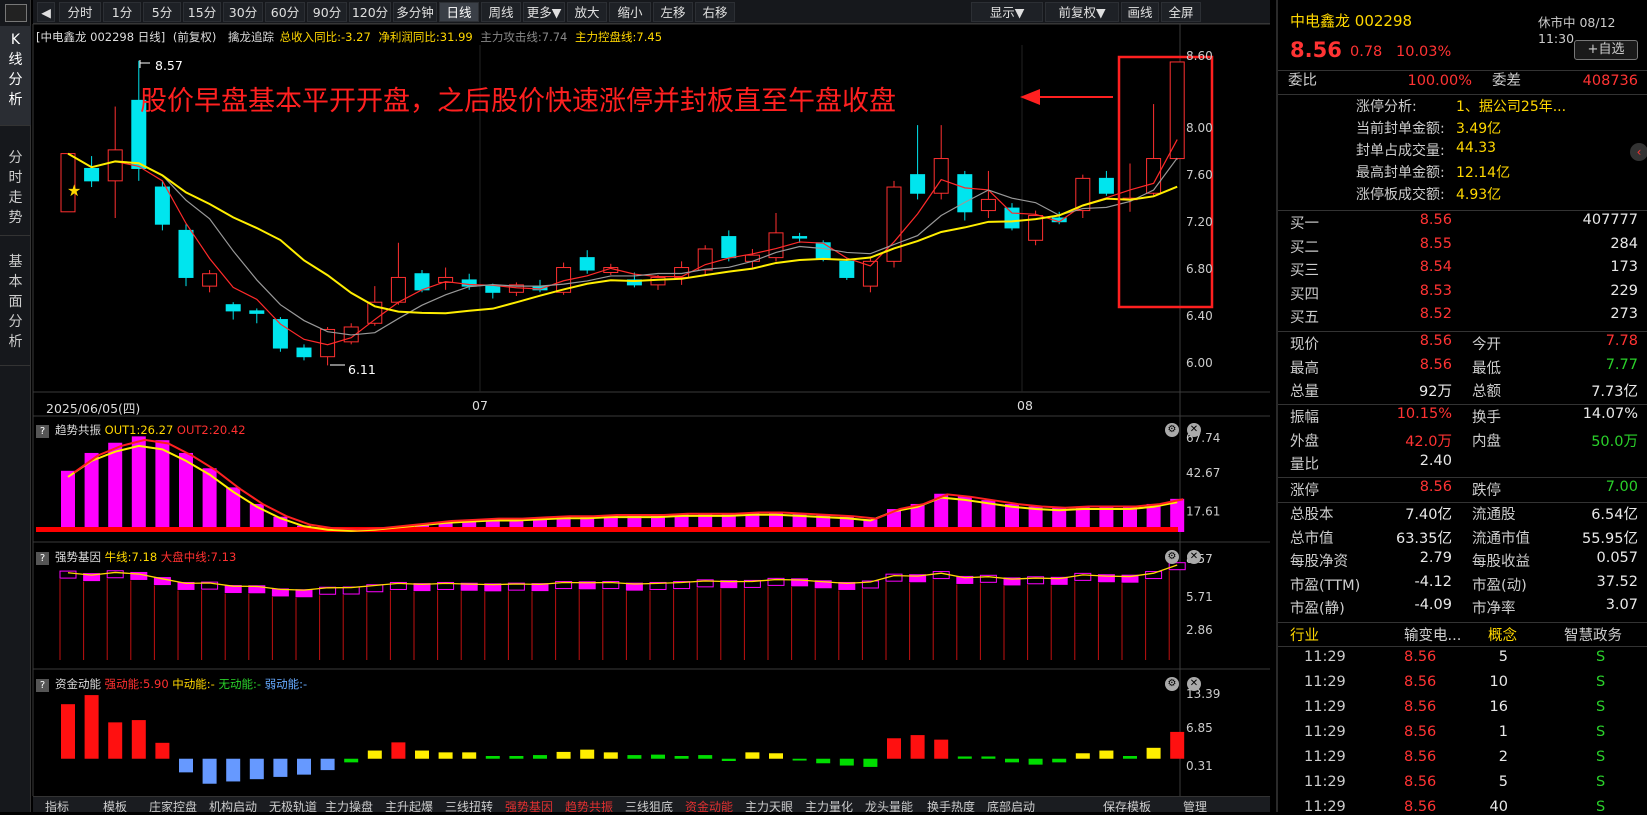  Describe the element at coordinates (1486, 392) in the screenshot. I see `quote-label2: 总额` at that location.